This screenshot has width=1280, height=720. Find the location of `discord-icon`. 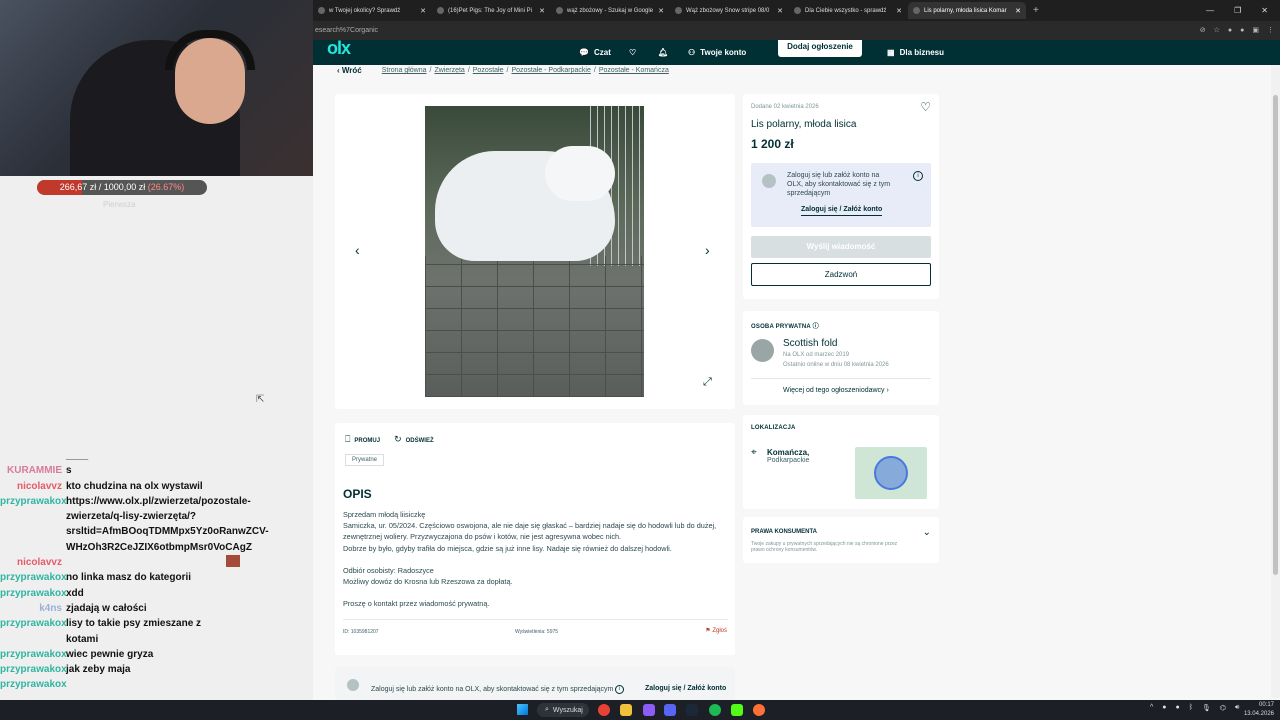

discord-icon is located at coordinates (670, 710).